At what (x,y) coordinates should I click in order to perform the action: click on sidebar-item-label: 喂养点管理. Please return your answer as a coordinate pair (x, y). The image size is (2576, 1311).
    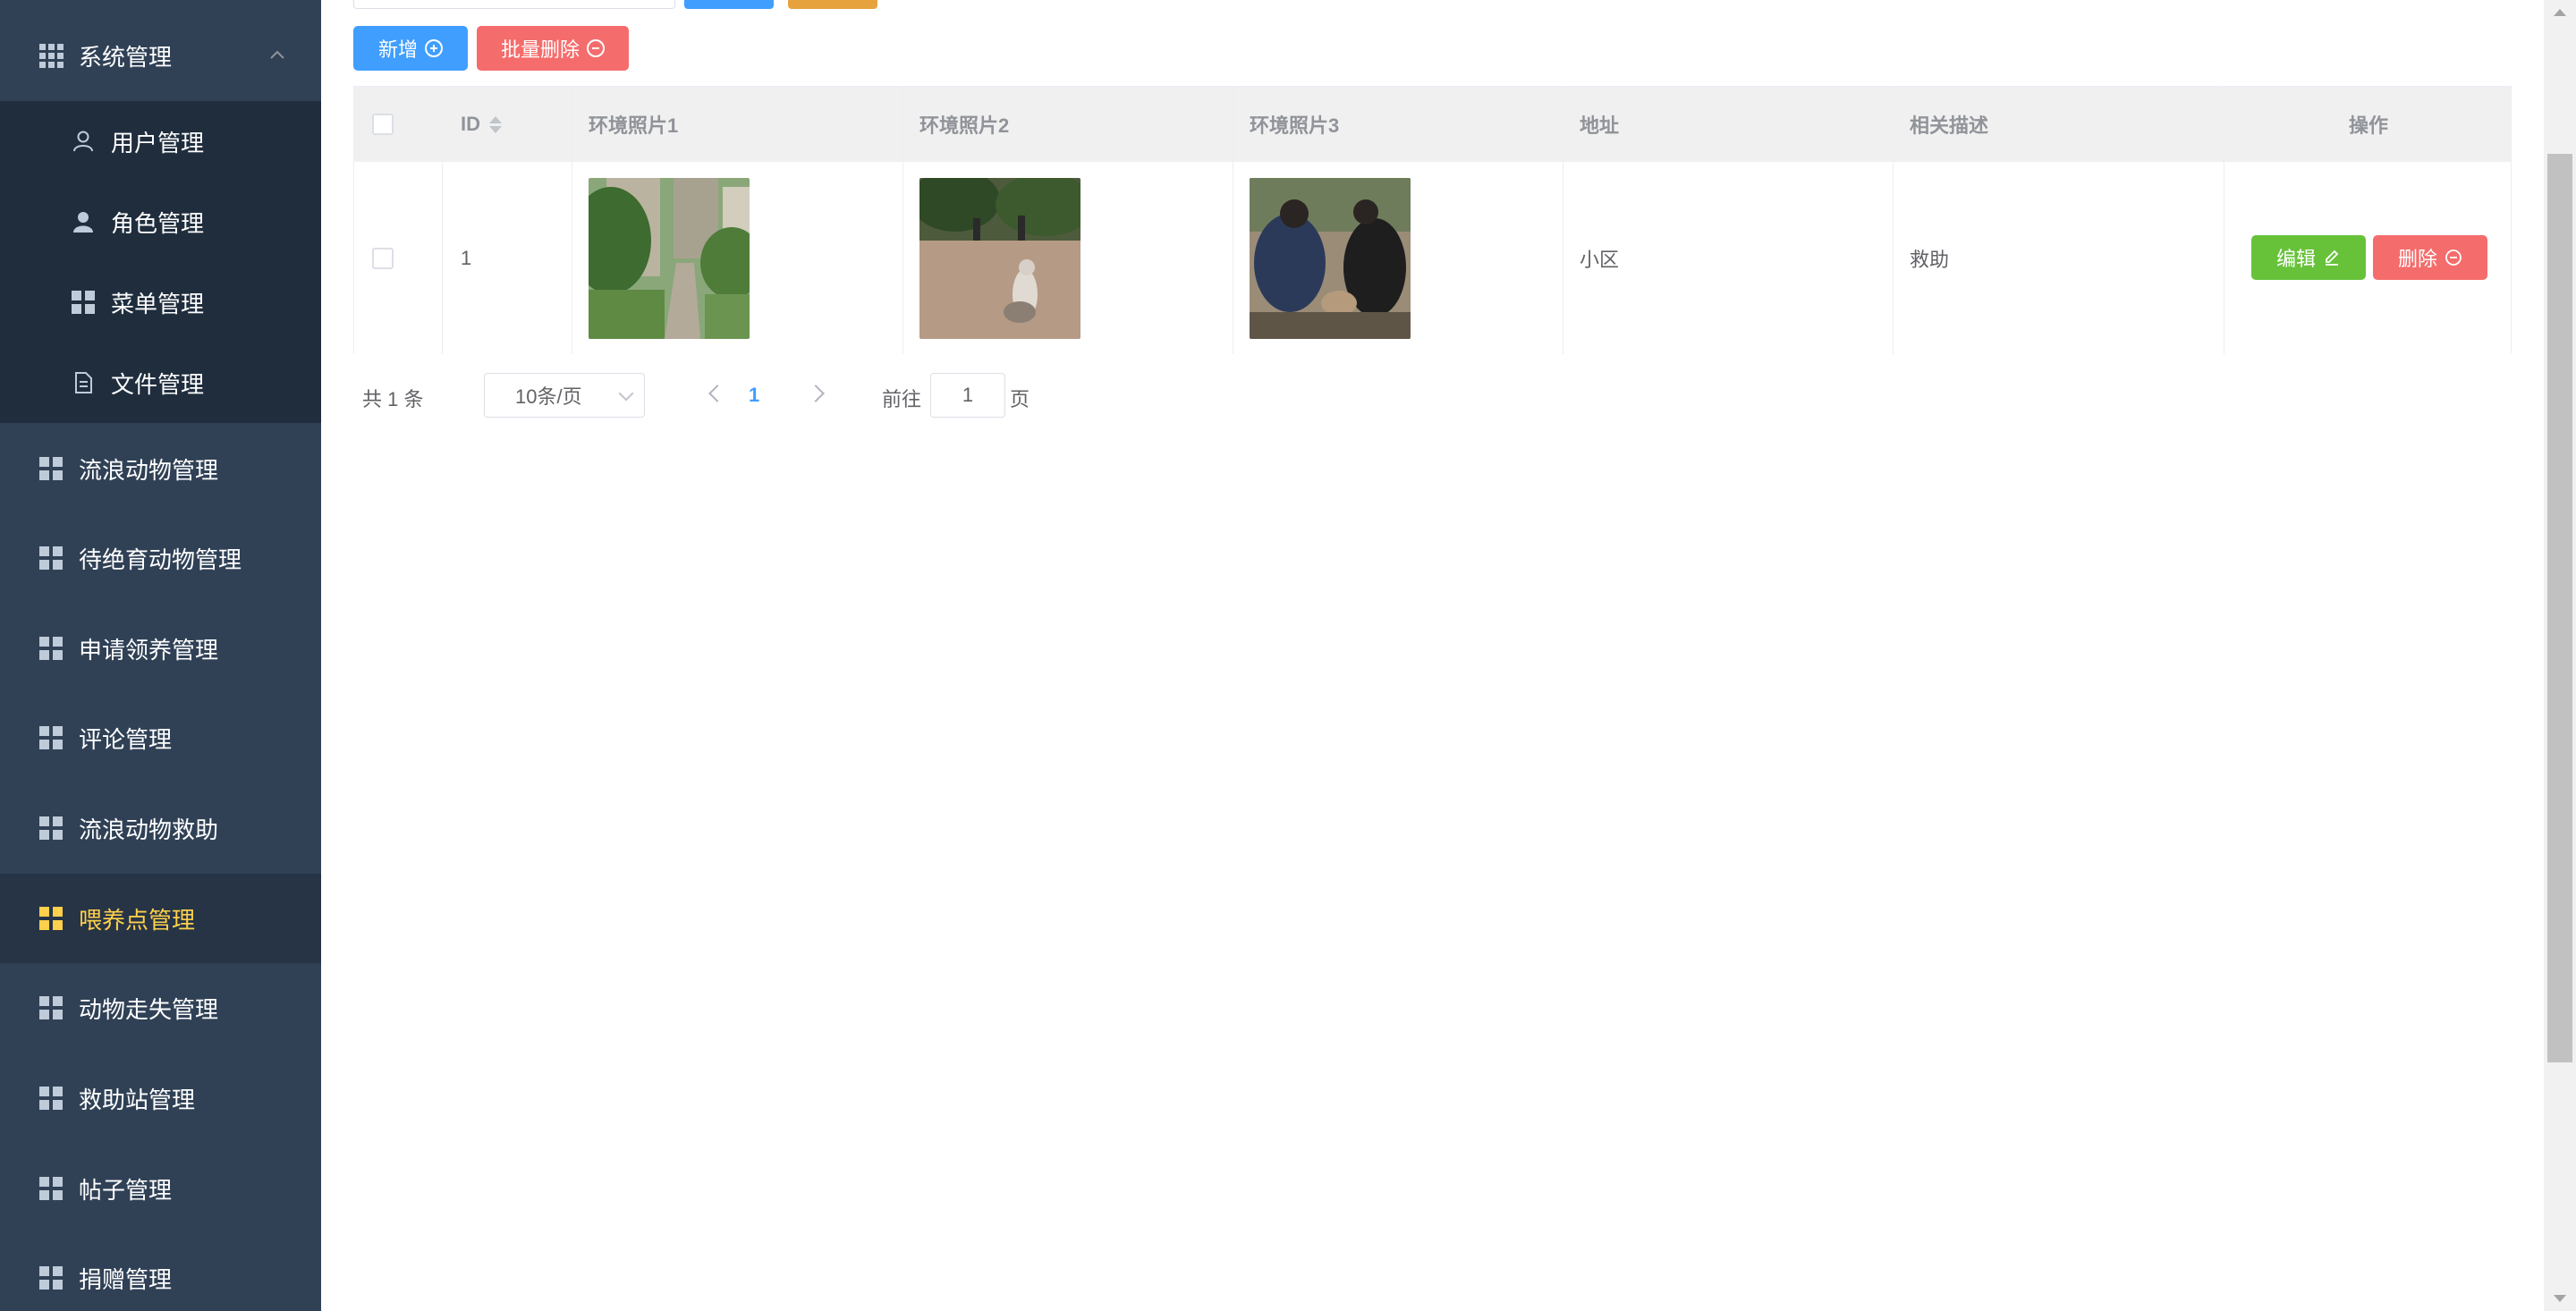
    Looking at the image, I should click on (137, 920).